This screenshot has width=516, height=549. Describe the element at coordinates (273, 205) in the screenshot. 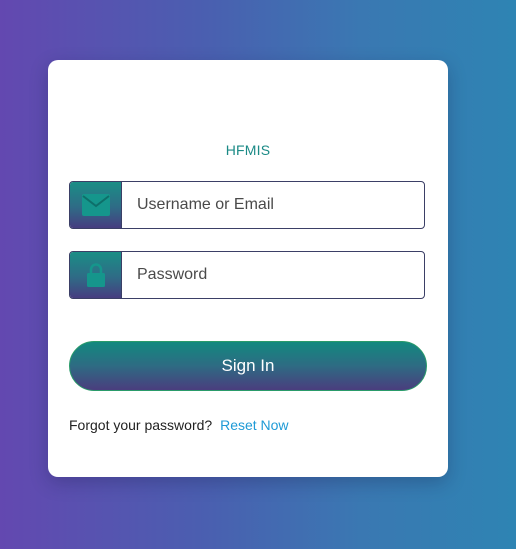

I see `username-input` at that location.